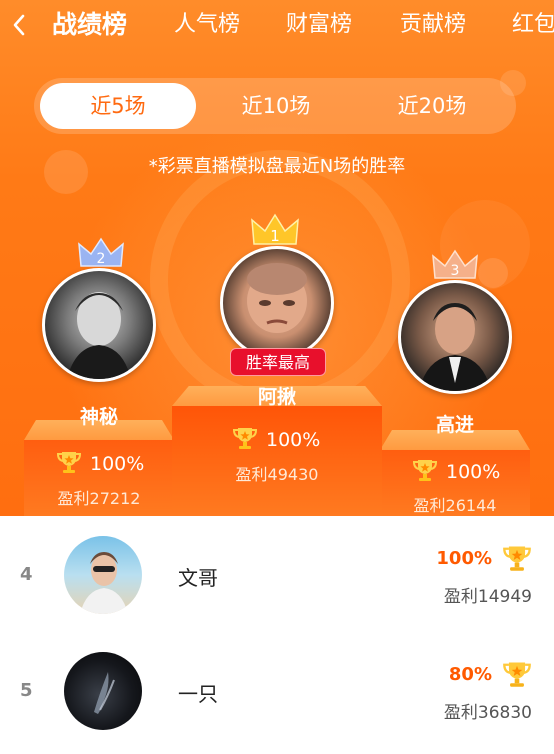  I want to click on range-segmented-control: 近5场 近10场 近20场, so click(275, 106).